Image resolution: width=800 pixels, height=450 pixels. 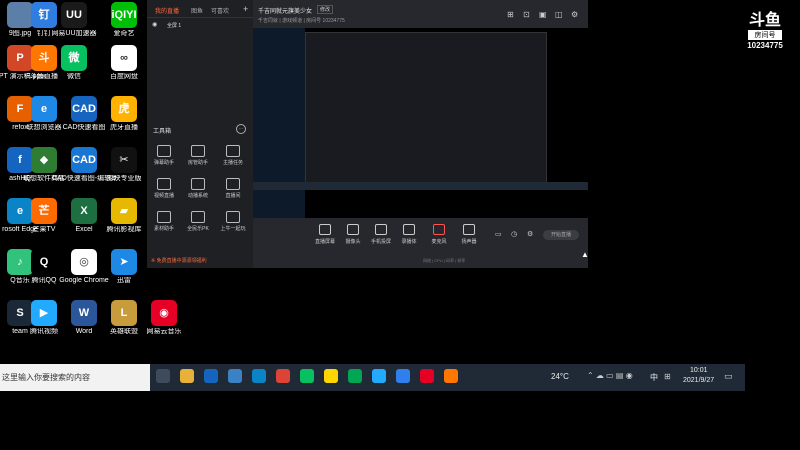 What do you see at coordinates (198, 221) in the screenshot?
I see `tool-pk: 全民乐PK` at bounding box center [198, 221].